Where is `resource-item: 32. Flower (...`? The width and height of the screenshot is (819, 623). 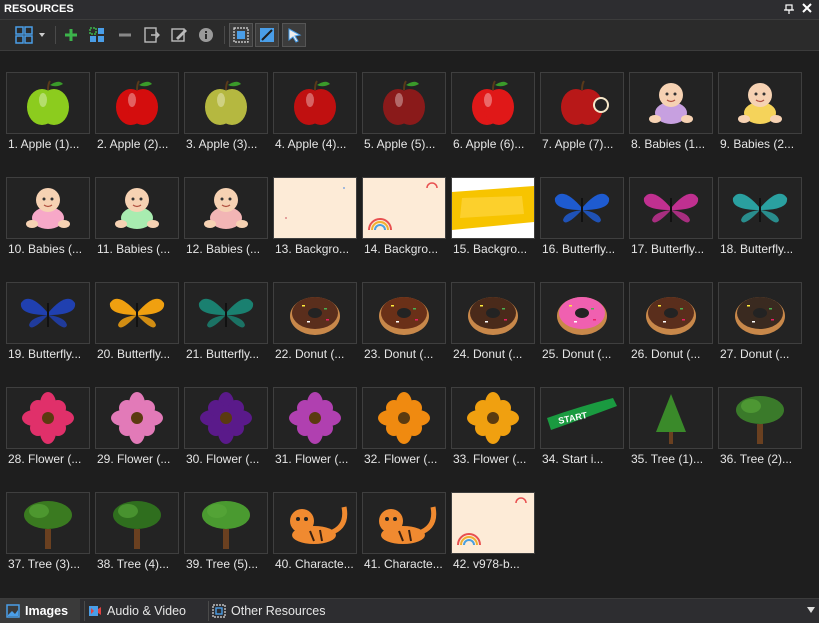
resource-item: 32. Flower (... is located at coordinates (404, 433).